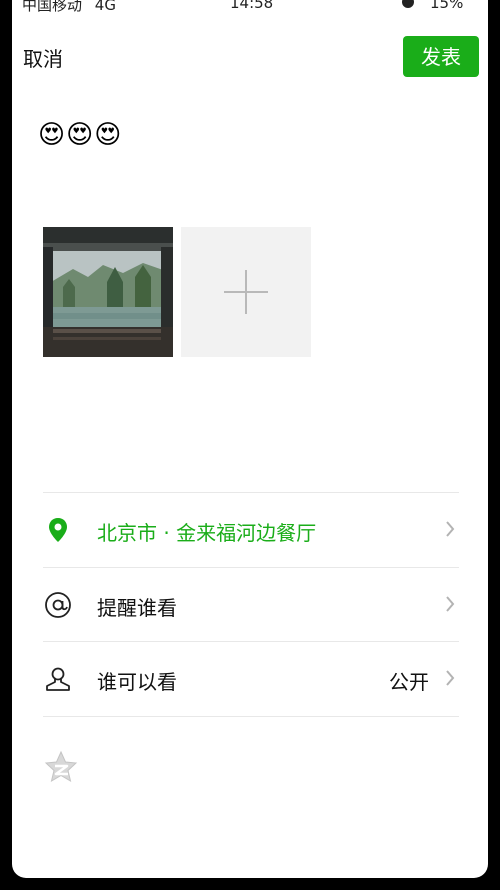 This screenshot has width=500, height=890. Describe the element at coordinates (137, 608) in the screenshot. I see `mention-label: 提醒谁看` at that location.